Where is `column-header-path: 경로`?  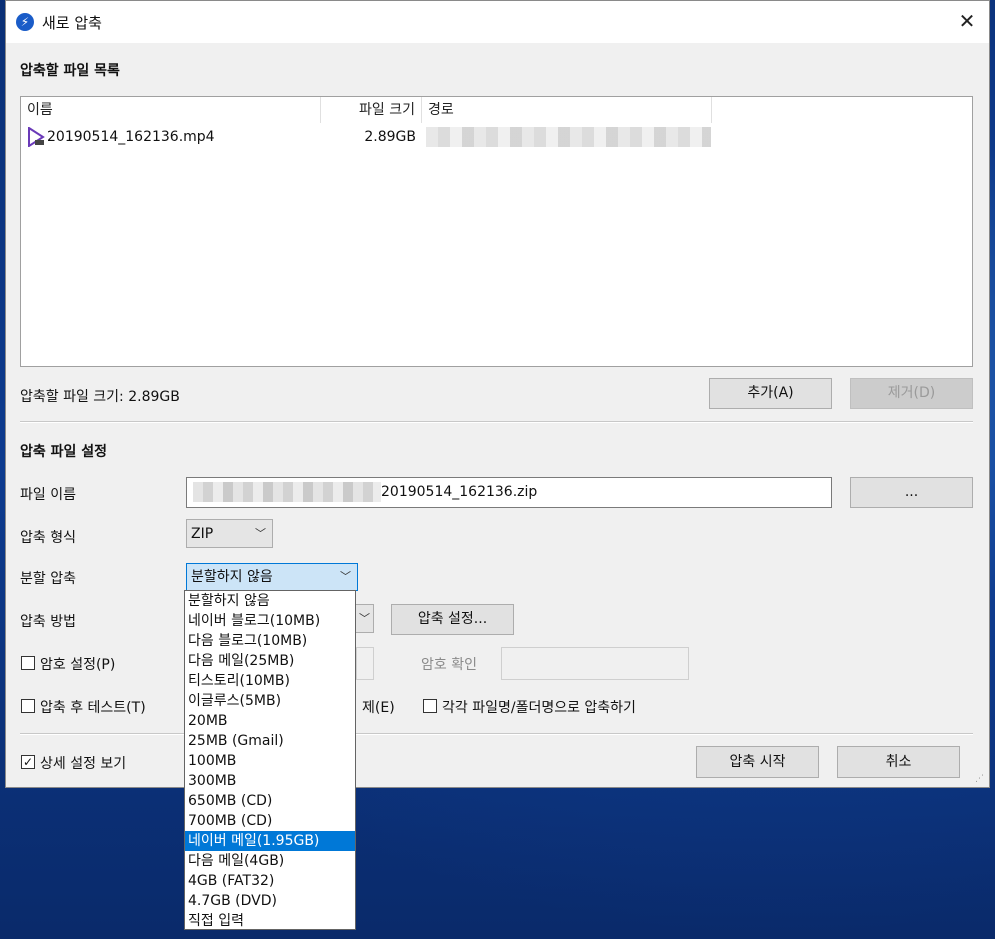
column-header-path: 경로 is located at coordinates (567, 110).